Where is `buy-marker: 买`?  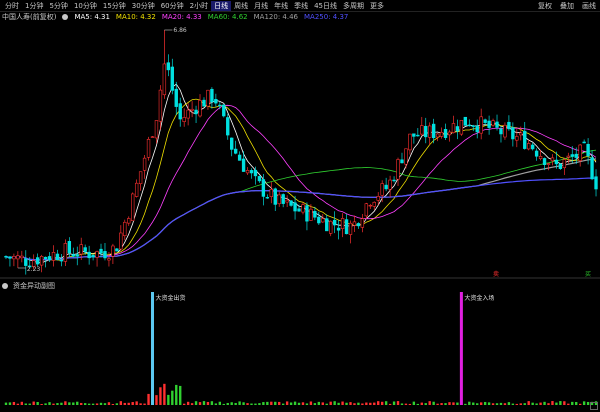
buy-marker: 买 is located at coordinates (588, 274).